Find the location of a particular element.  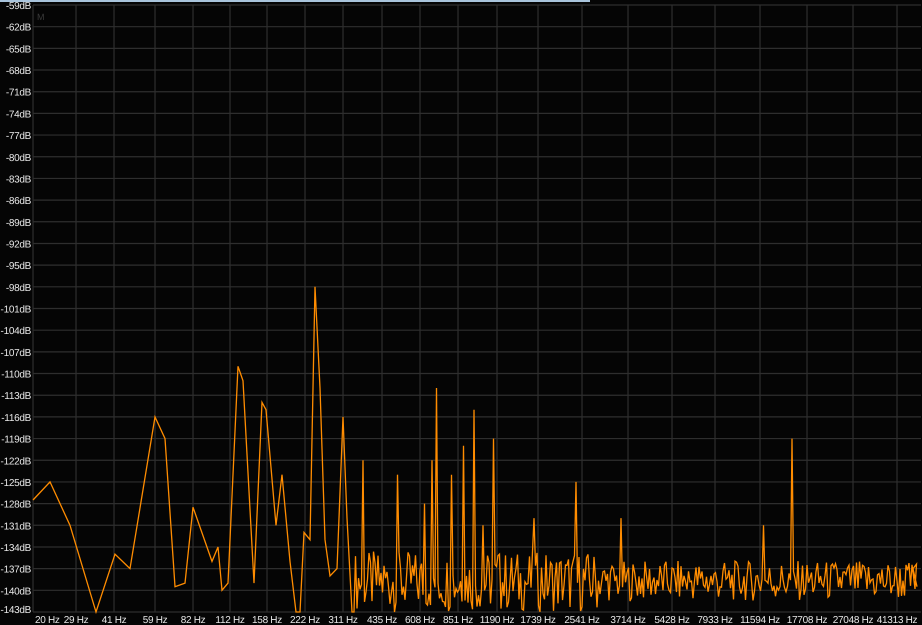

x-axis-label: 20 Hz is located at coordinates (47, 620).